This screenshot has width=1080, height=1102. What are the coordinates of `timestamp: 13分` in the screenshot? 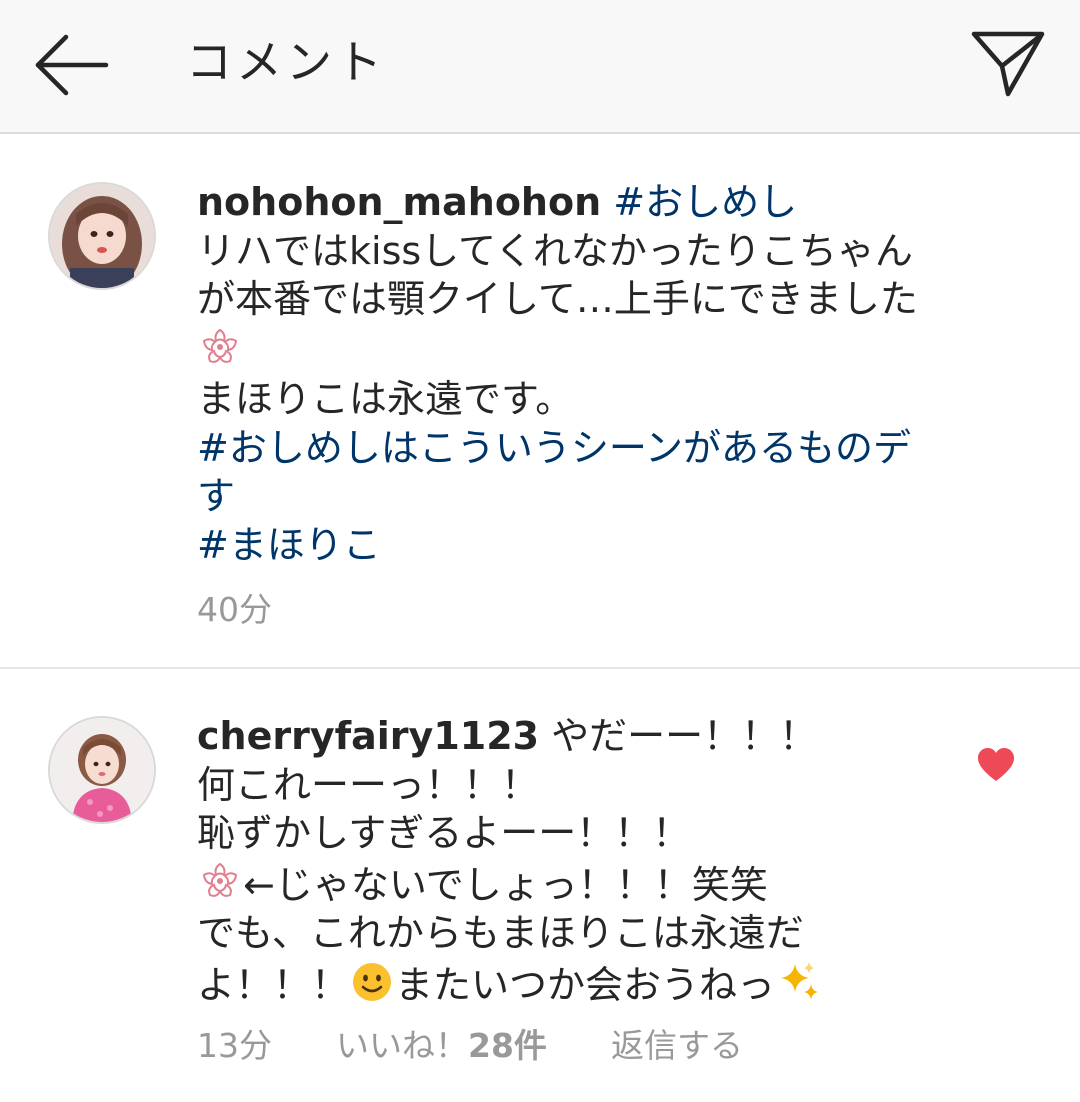 It's located at (234, 1045).